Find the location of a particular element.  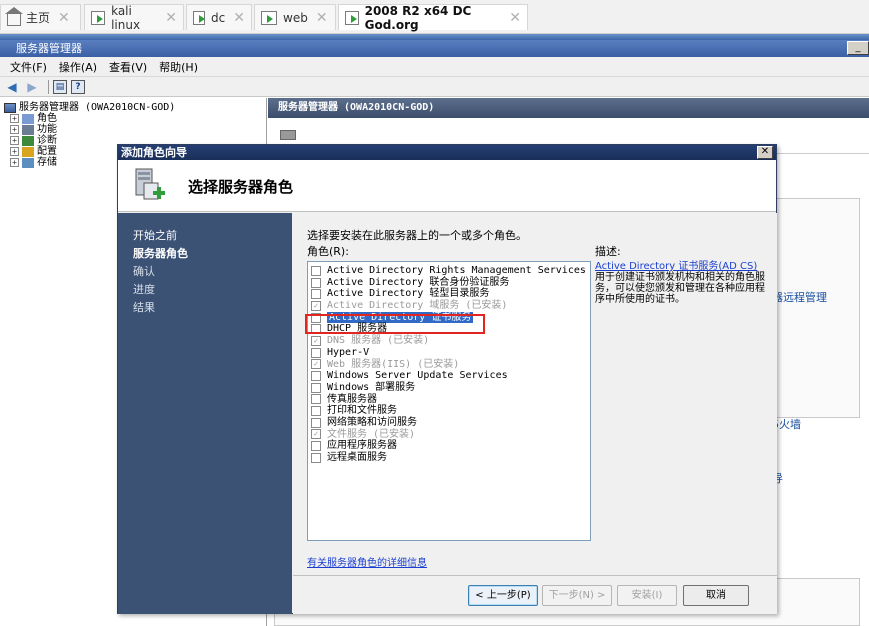

role-item: 传真服务器 is located at coordinates (449, 400).